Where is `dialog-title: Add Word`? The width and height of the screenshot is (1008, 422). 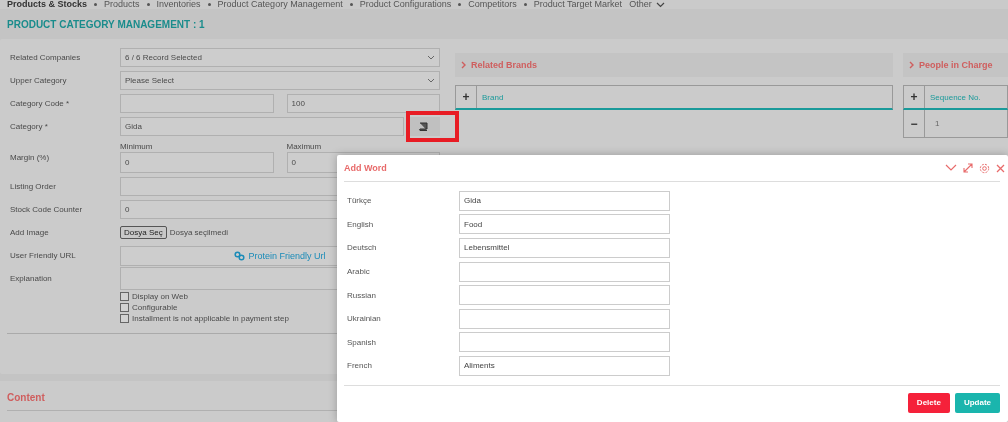 dialog-title: Add Word is located at coordinates (365, 168).